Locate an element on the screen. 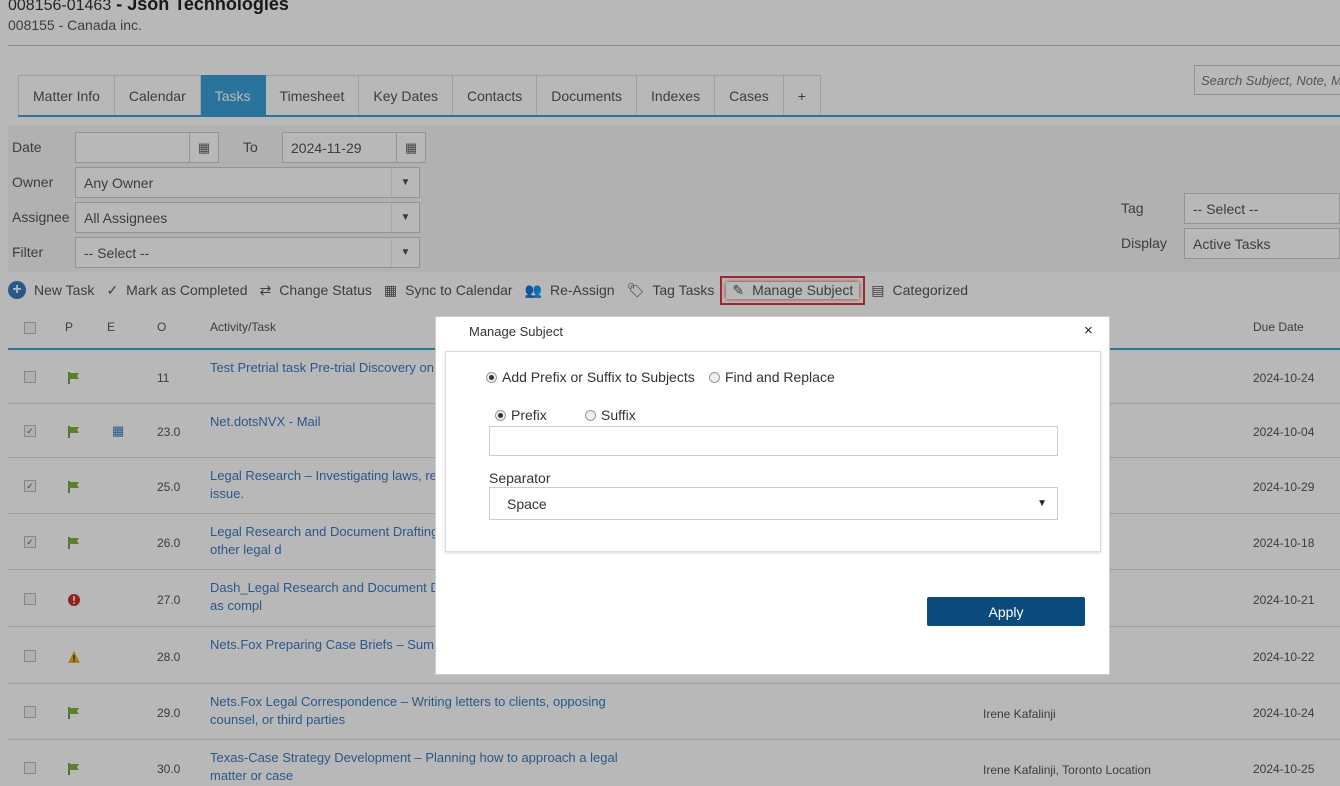 This screenshot has height=786, width=1340. prefix-label: Prefix is located at coordinates (529, 415).